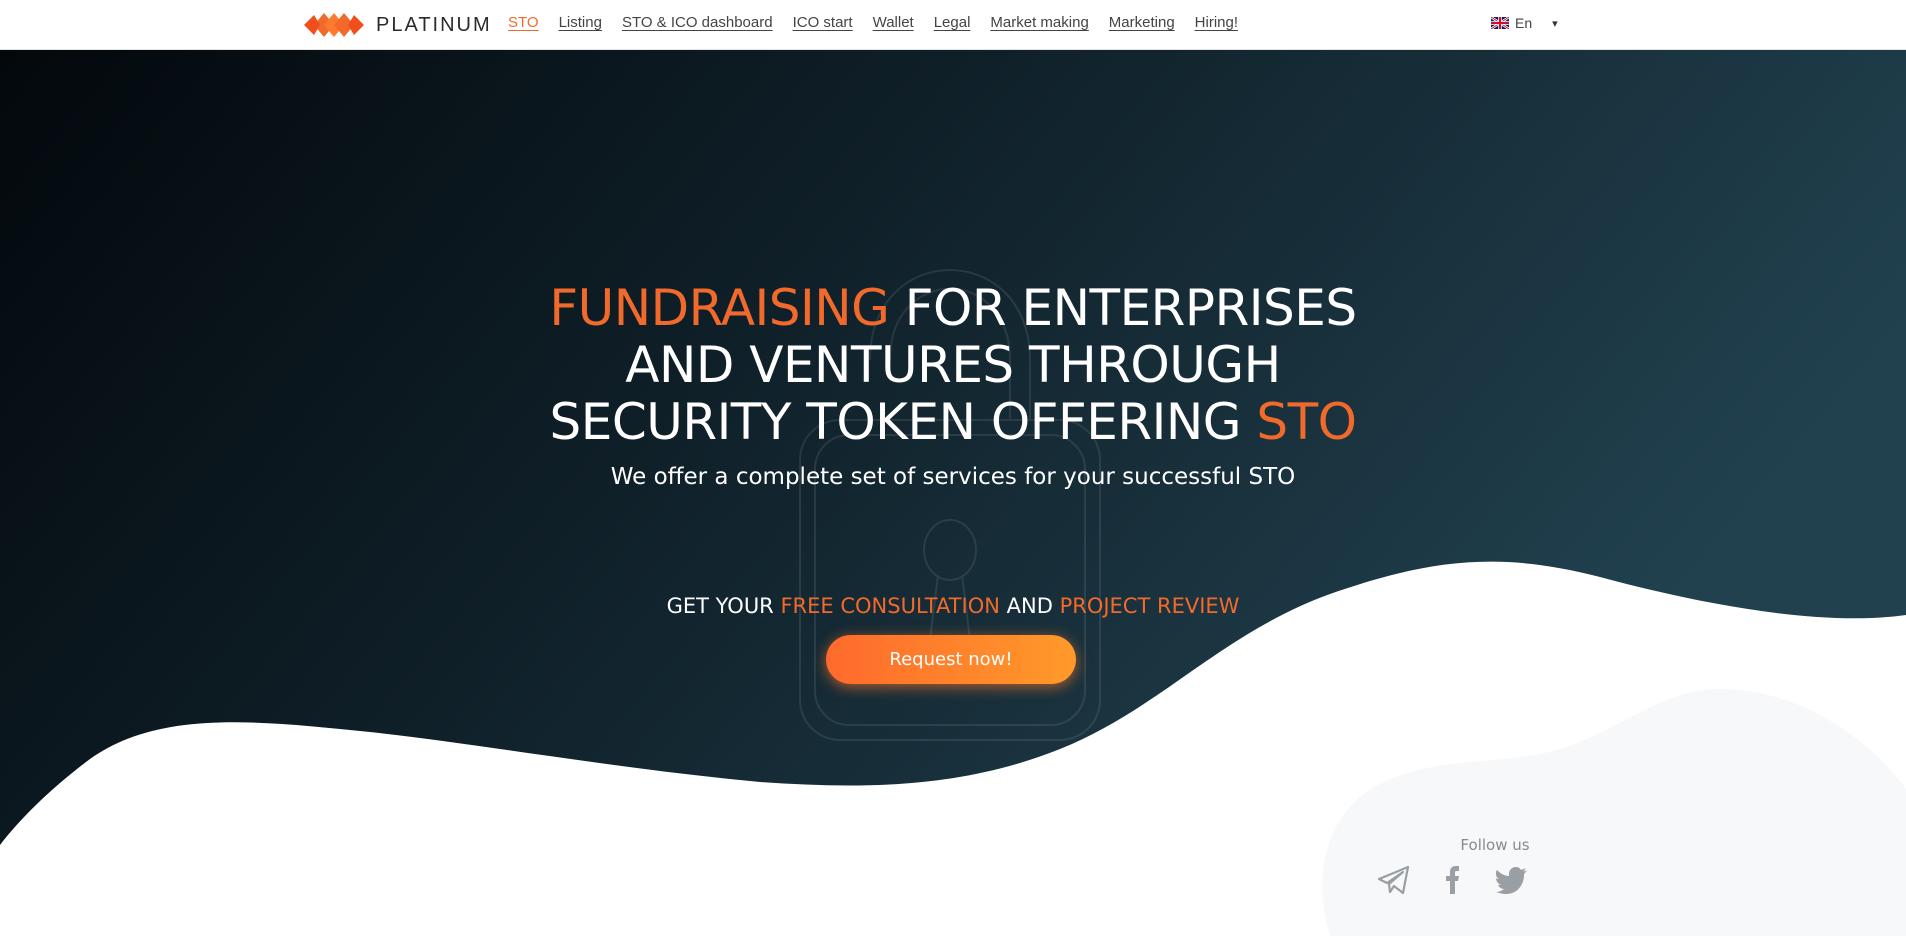  Describe the element at coordinates (893, 22) in the screenshot. I see `nav-wallet: Wallet` at that location.